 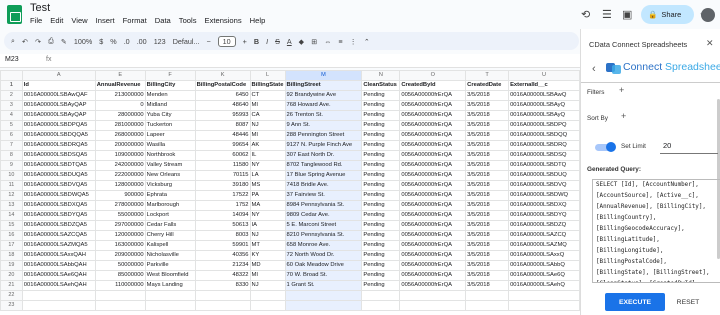 I want to click on column-header-f: F, so click(x=170, y=75).